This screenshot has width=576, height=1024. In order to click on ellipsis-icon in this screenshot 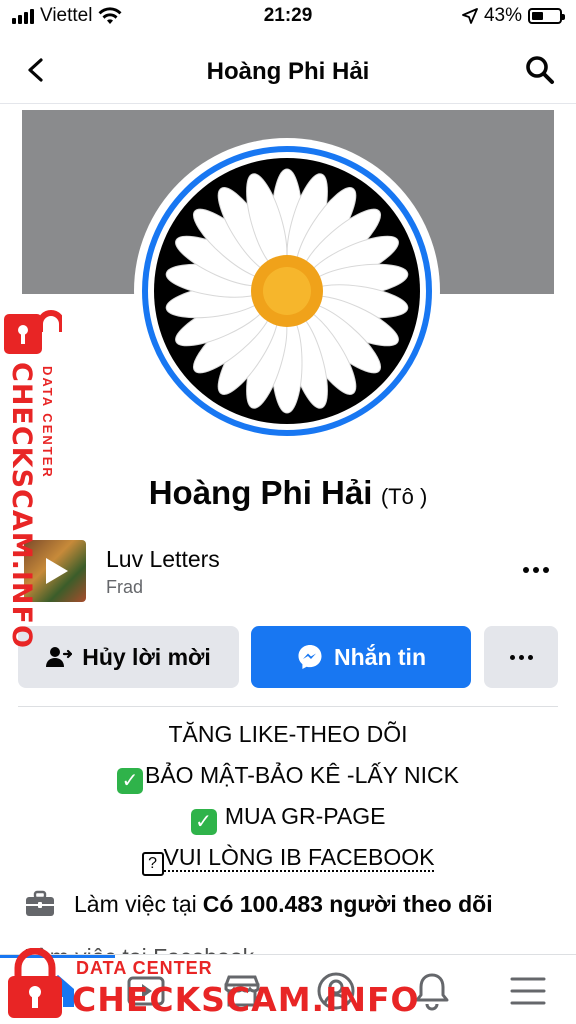, I will do `click(521, 657)`.